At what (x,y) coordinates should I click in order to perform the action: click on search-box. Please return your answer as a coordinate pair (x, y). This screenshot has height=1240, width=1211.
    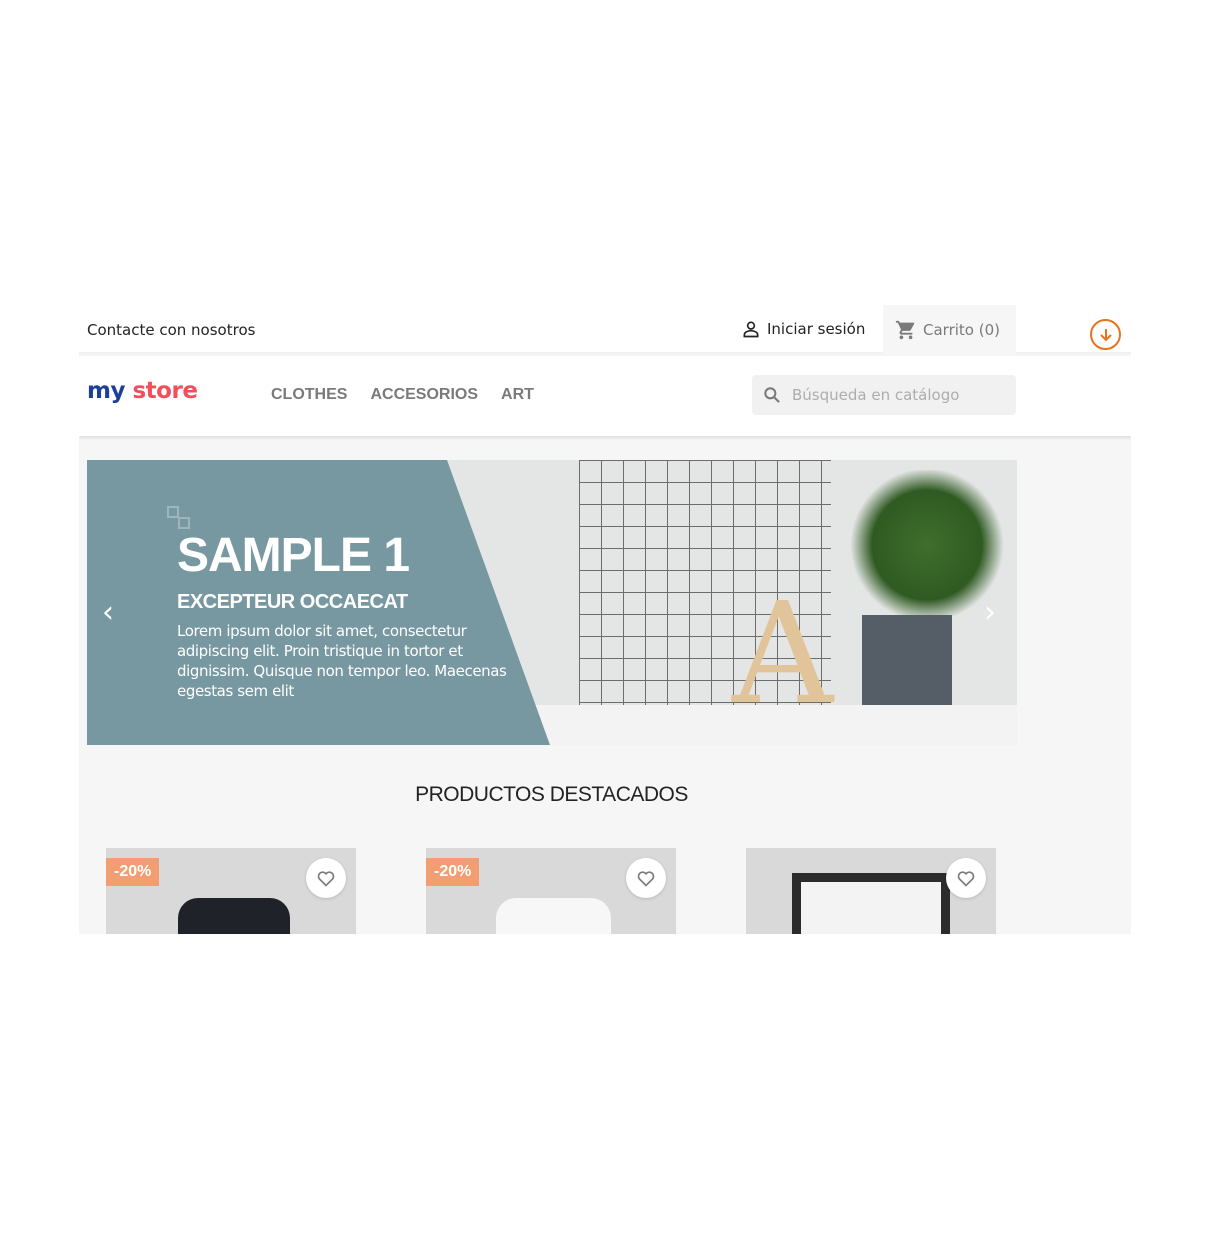
    Looking at the image, I should click on (884, 395).